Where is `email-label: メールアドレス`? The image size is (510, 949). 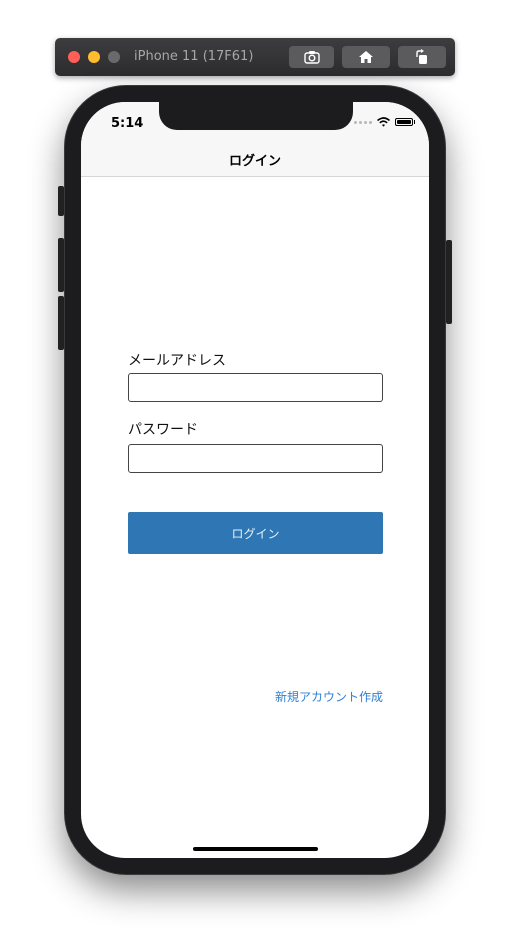
email-label: メールアドレス is located at coordinates (177, 361).